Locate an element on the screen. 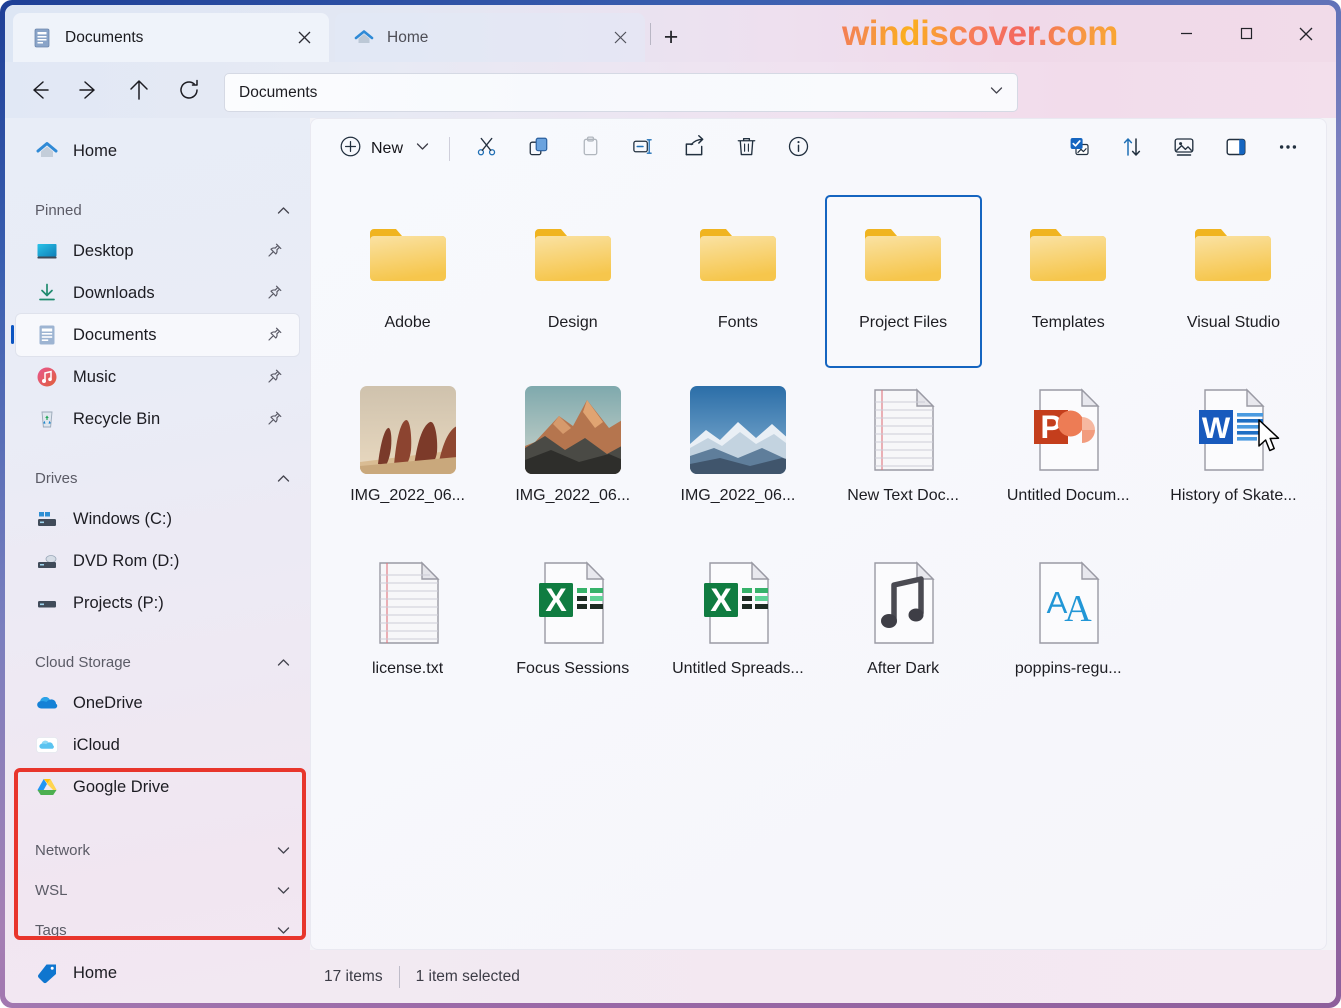 This screenshot has height=1008, width=1341. file-item: license.txt is located at coordinates (407, 627).